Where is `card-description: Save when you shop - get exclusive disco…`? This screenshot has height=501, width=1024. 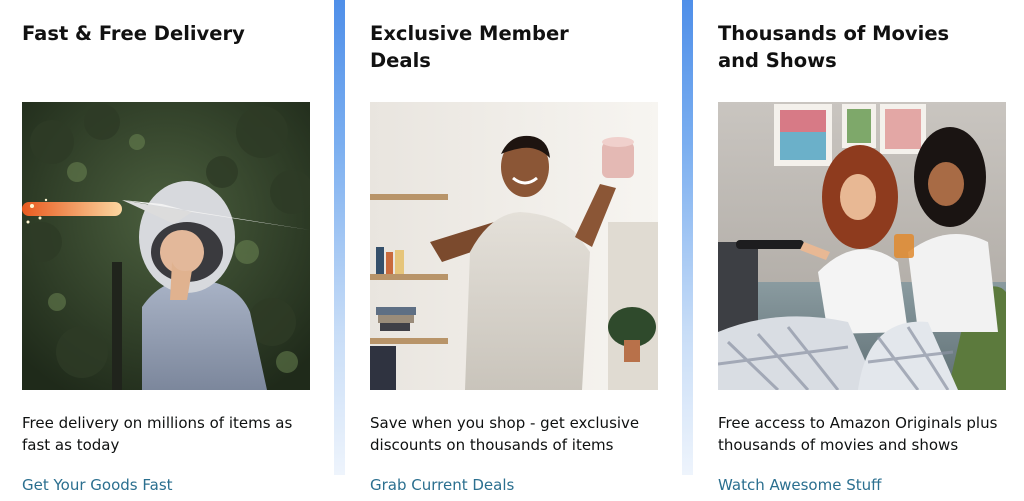 card-description: Save when you shop - get exclusive disco… is located at coordinates (505, 434).